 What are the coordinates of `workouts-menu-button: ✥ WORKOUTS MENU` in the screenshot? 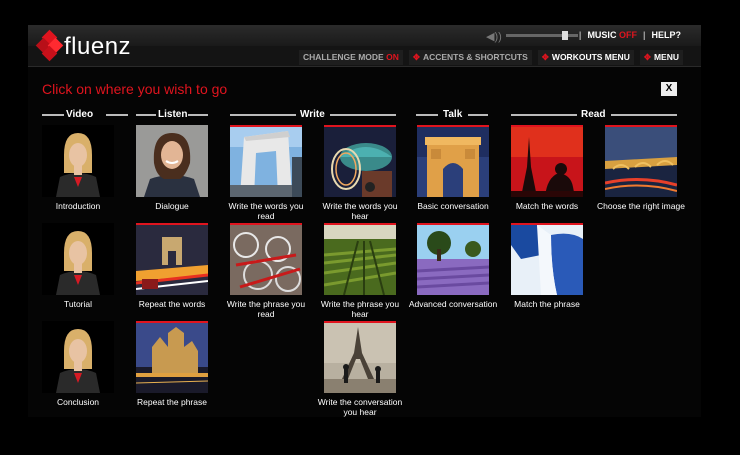 It's located at (585, 57).